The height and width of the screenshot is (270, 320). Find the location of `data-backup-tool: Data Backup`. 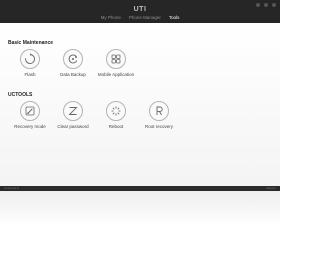

data-backup-tool: Data Backup is located at coordinates (73, 63).